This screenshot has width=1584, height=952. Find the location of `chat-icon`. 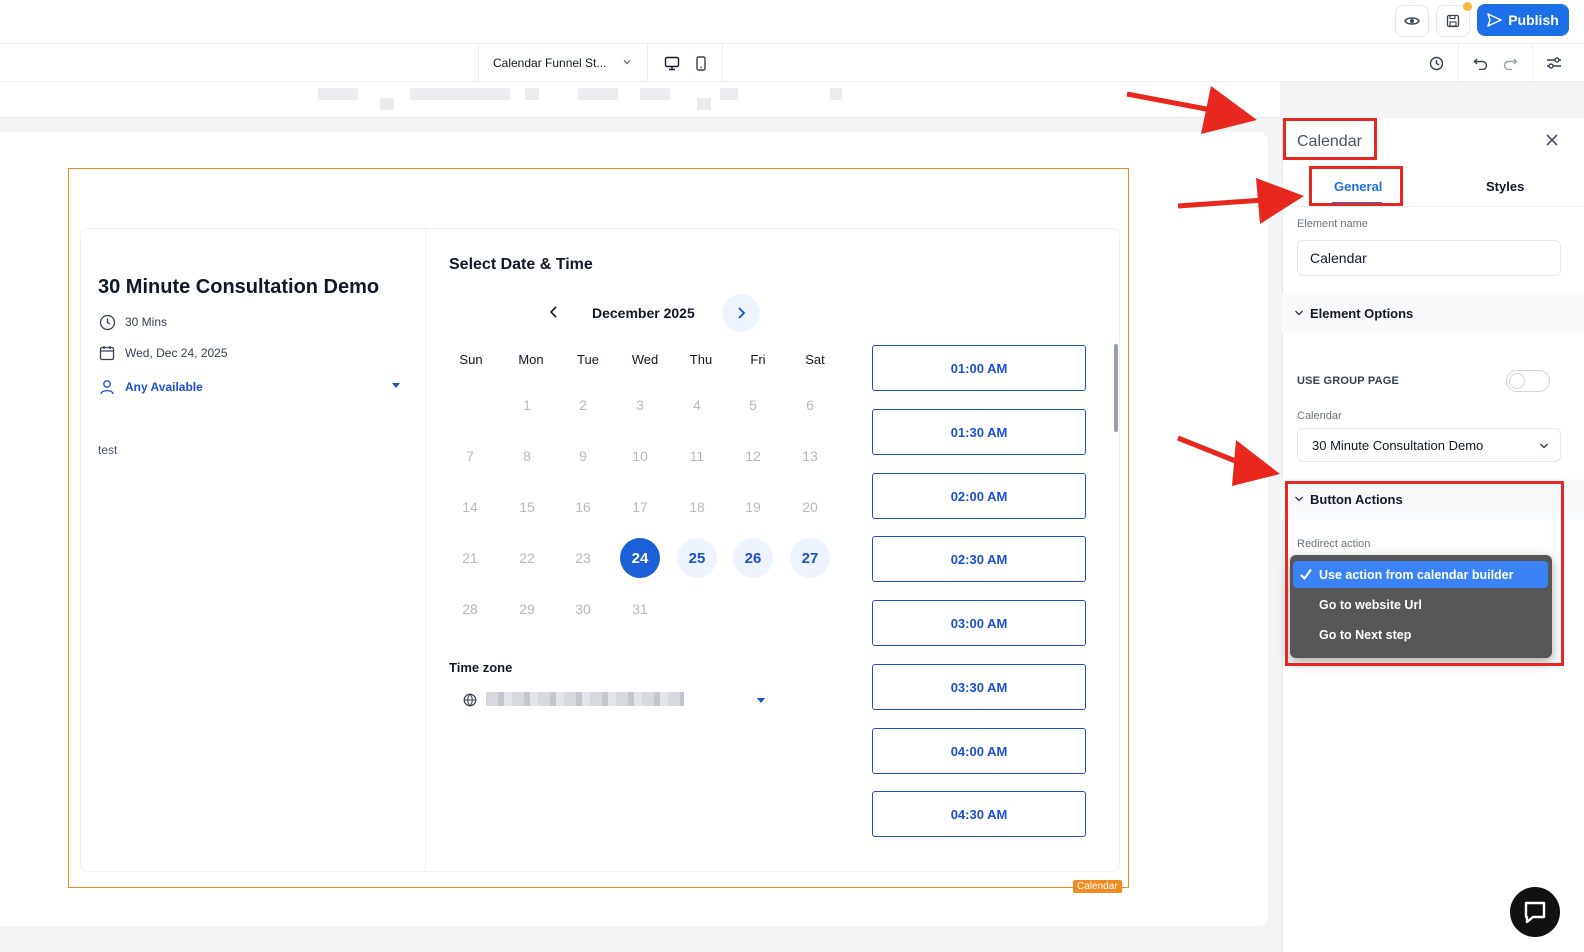

chat-icon is located at coordinates (1535, 912).